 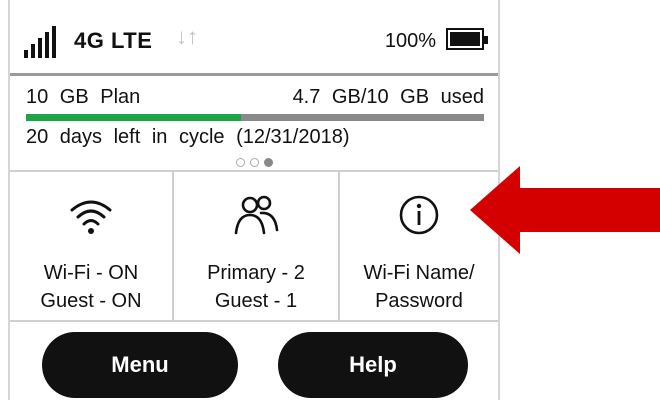 I want to click on wifi-name-label: Wi-Fi Name/, so click(x=419, y=273).